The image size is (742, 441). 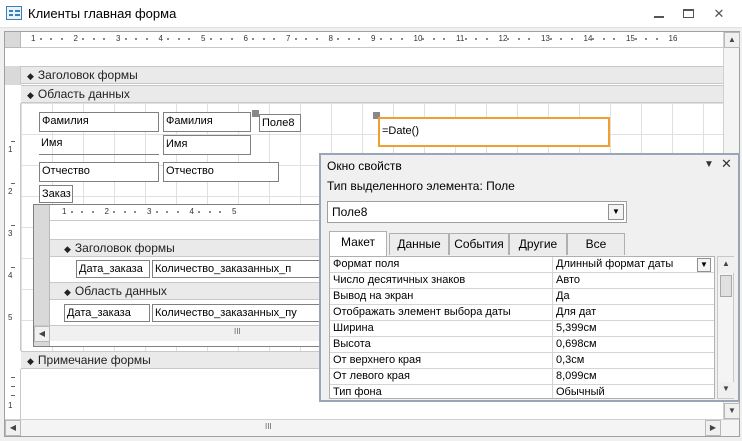 I want to click on property-value: Длинный формат даты, so click(x=633, y=264).